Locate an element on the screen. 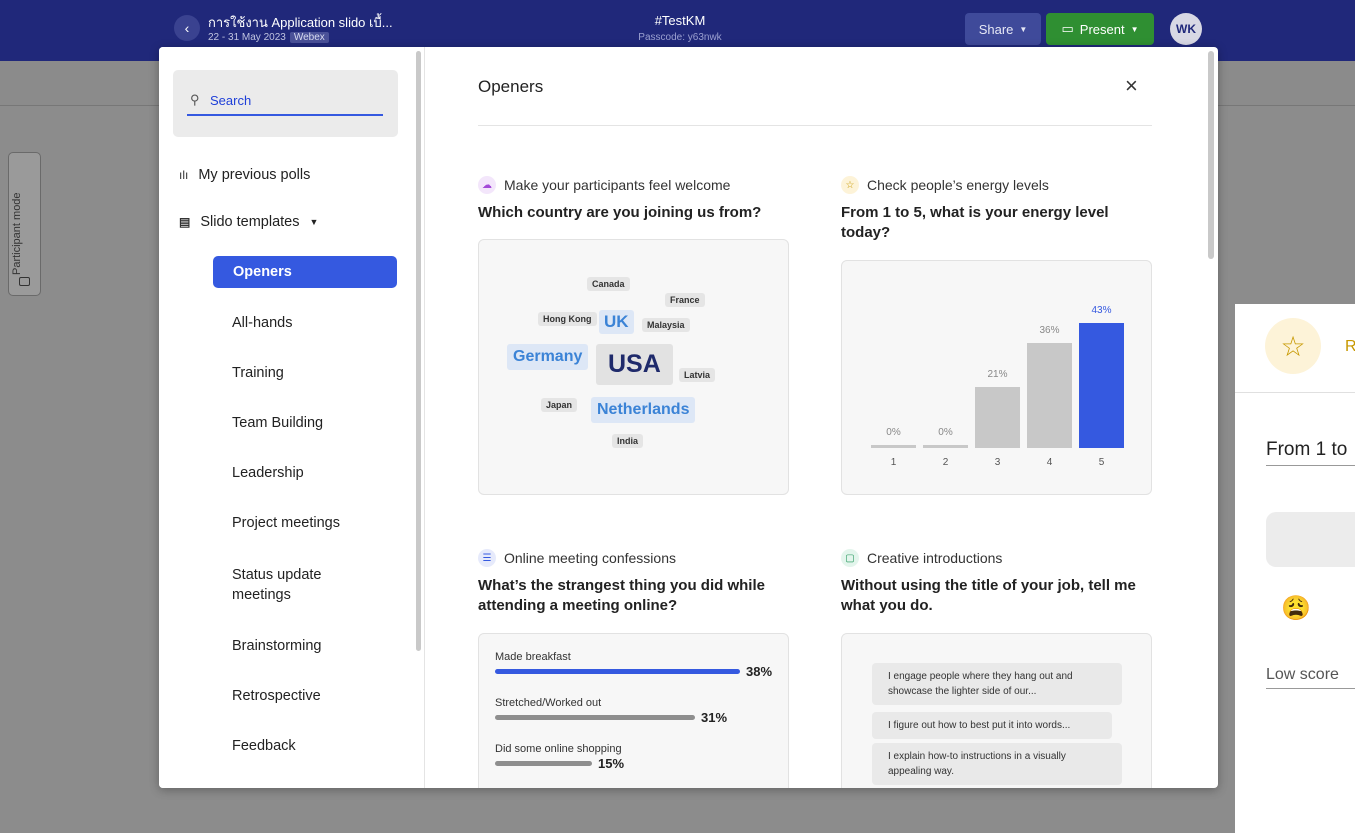 This screenshot has height=833, width=1355. template-feedback: Feedback is located at coordinates (312, 746).